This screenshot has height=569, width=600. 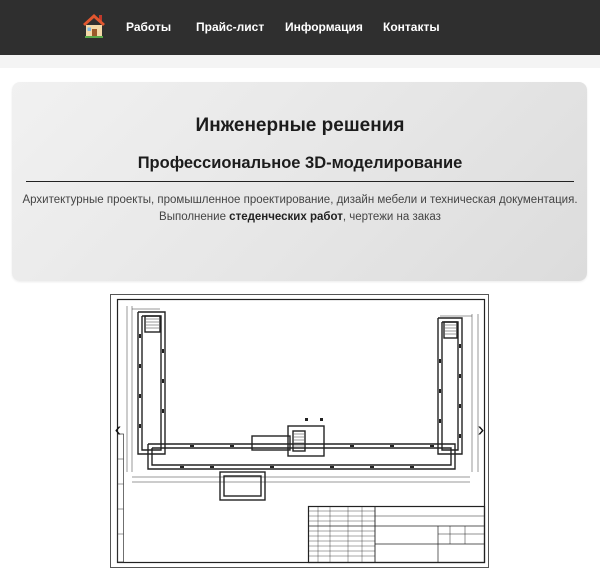 I want to click on nav-link-contacts: Контакты, so click(x=411, y=27).